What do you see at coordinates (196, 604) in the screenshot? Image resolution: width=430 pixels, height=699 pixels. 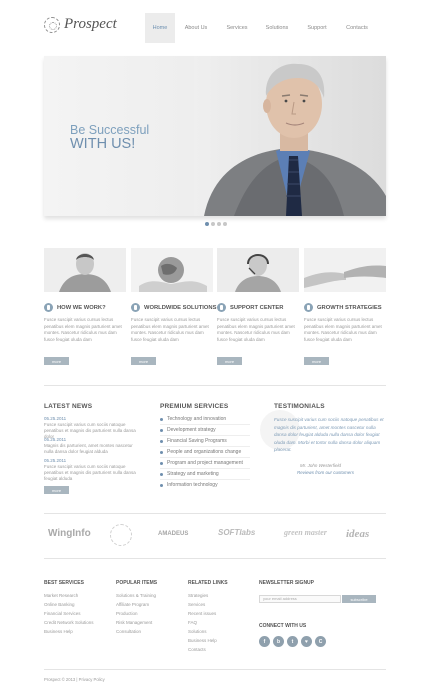 I see `footer-link: Services` at bounding box center [196, 604].